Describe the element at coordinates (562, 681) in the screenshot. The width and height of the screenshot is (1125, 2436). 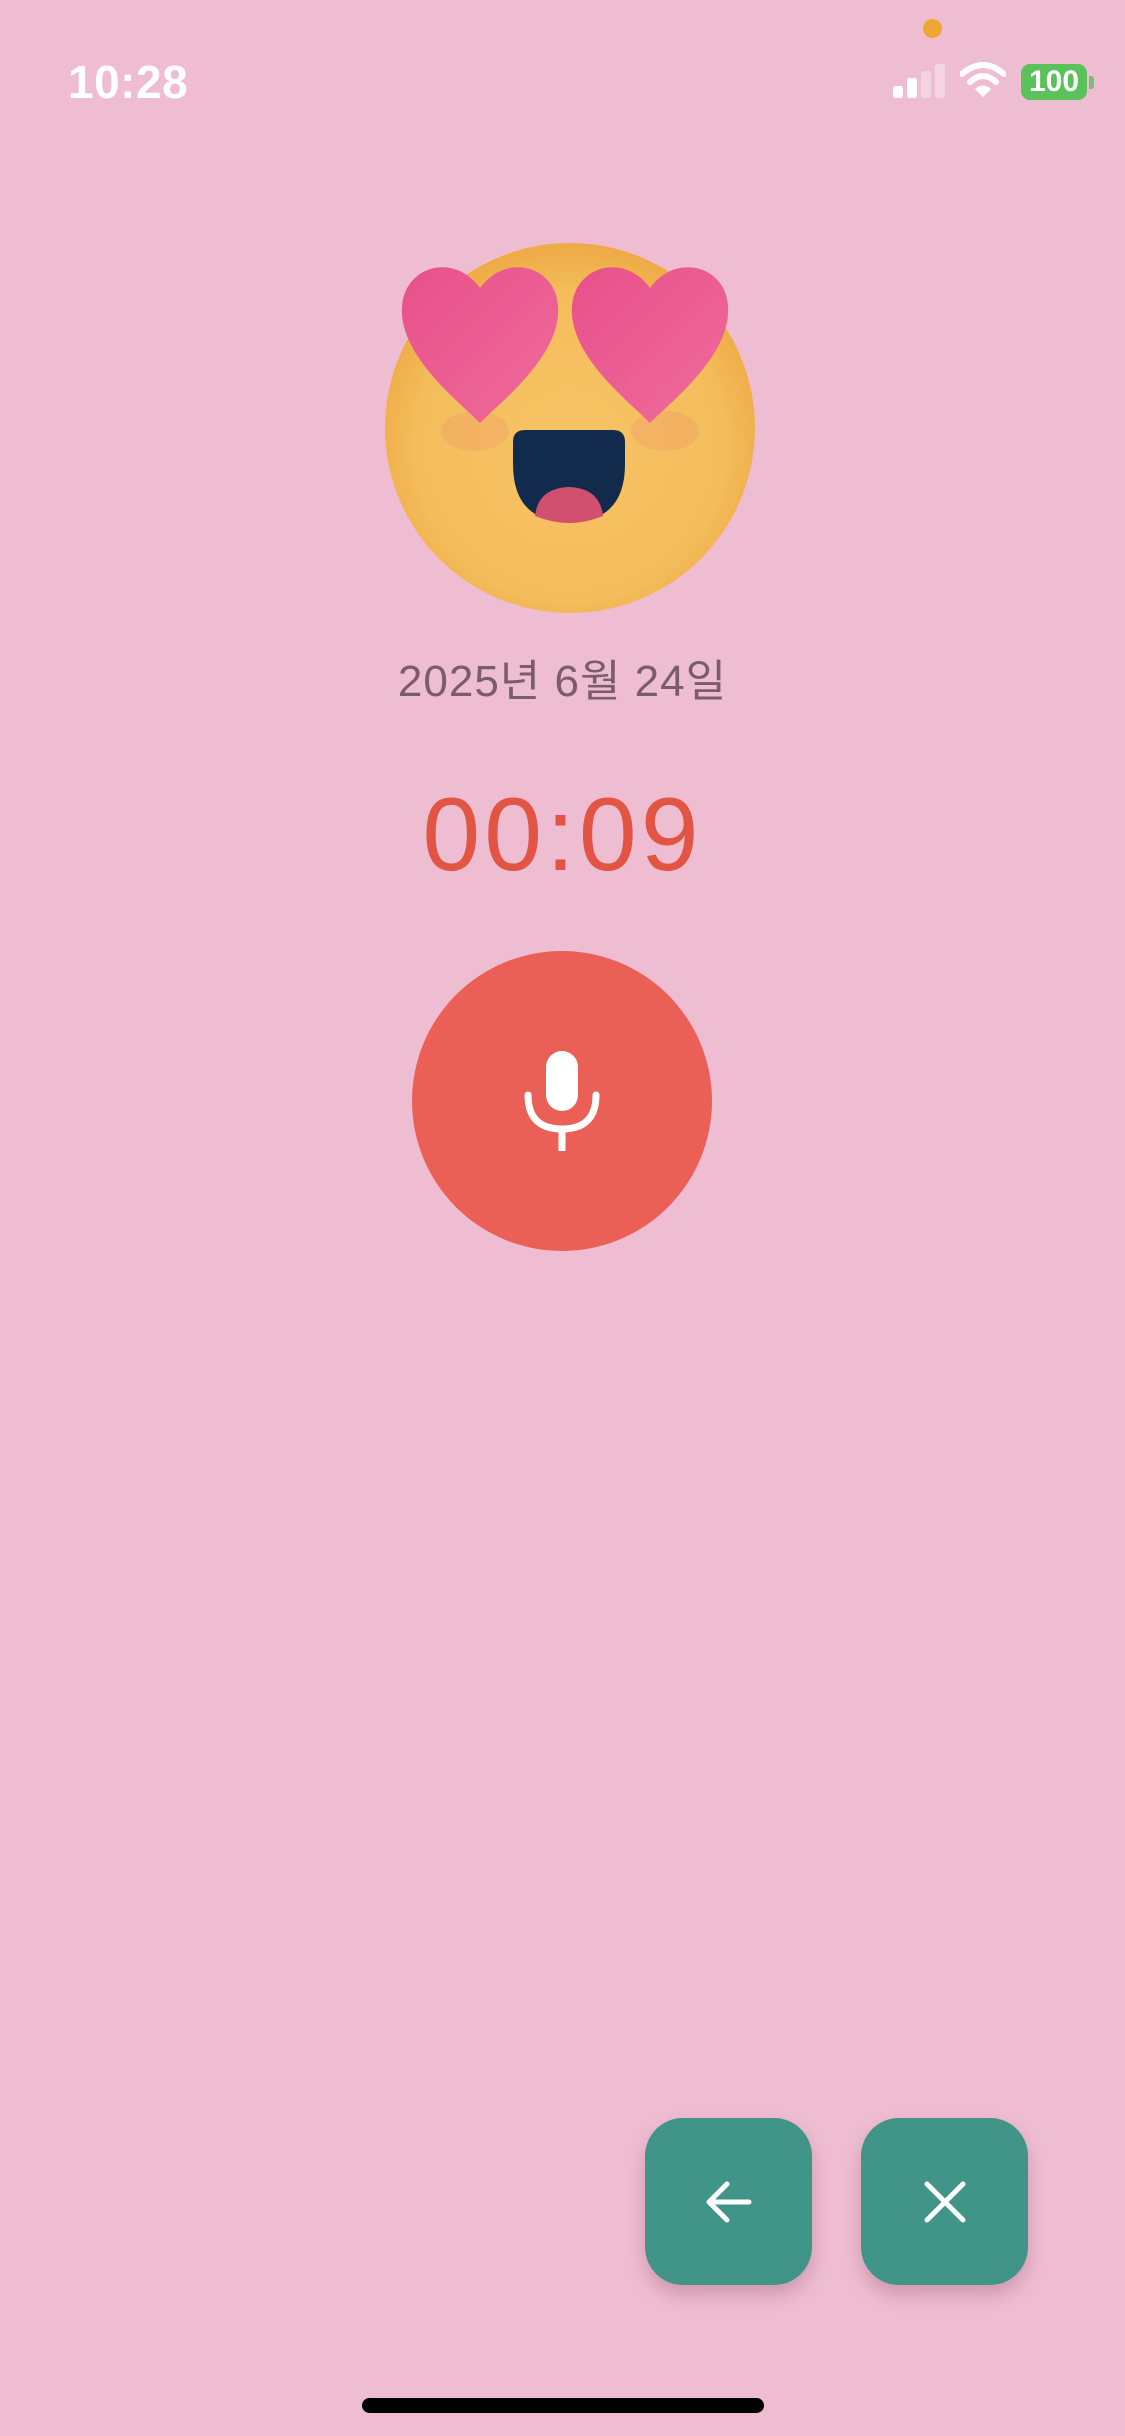
I see `recording-date: 2025년 6월 24일` at that location.